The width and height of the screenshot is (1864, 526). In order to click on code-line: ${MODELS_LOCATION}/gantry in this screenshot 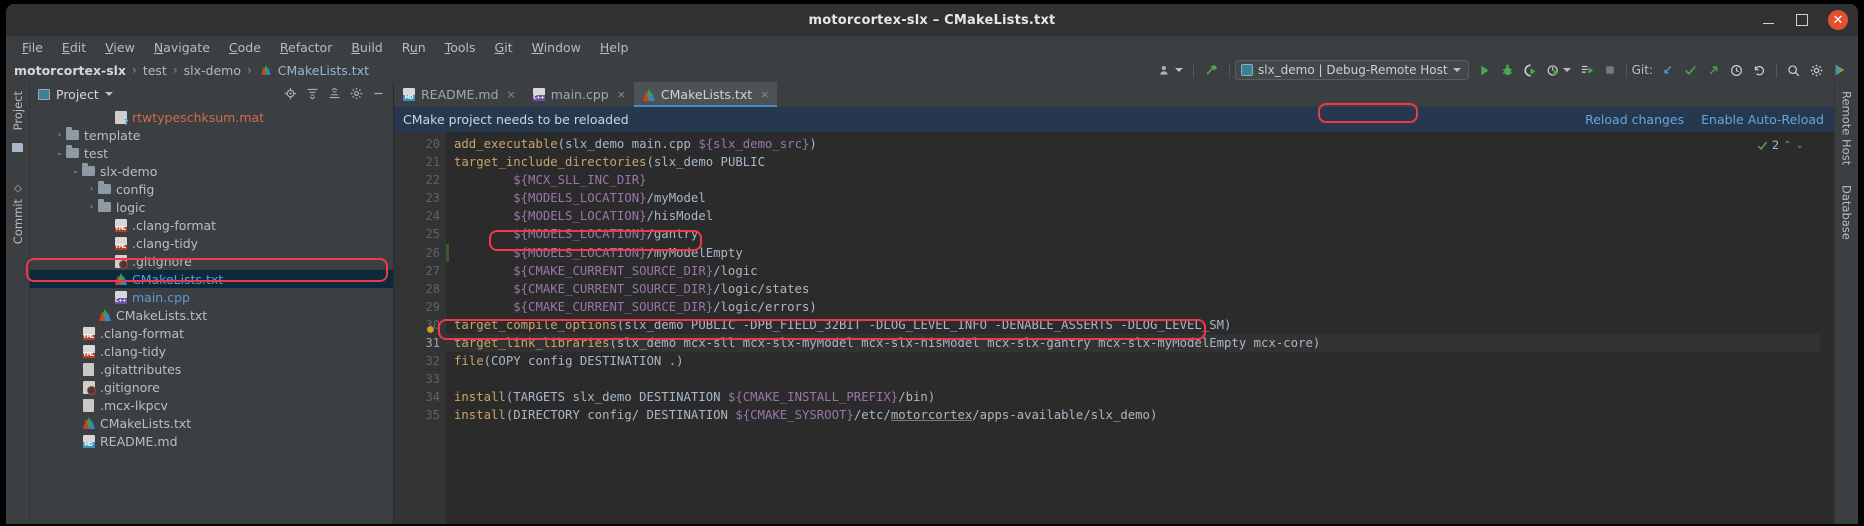, I will do `click(1133, 234)`.